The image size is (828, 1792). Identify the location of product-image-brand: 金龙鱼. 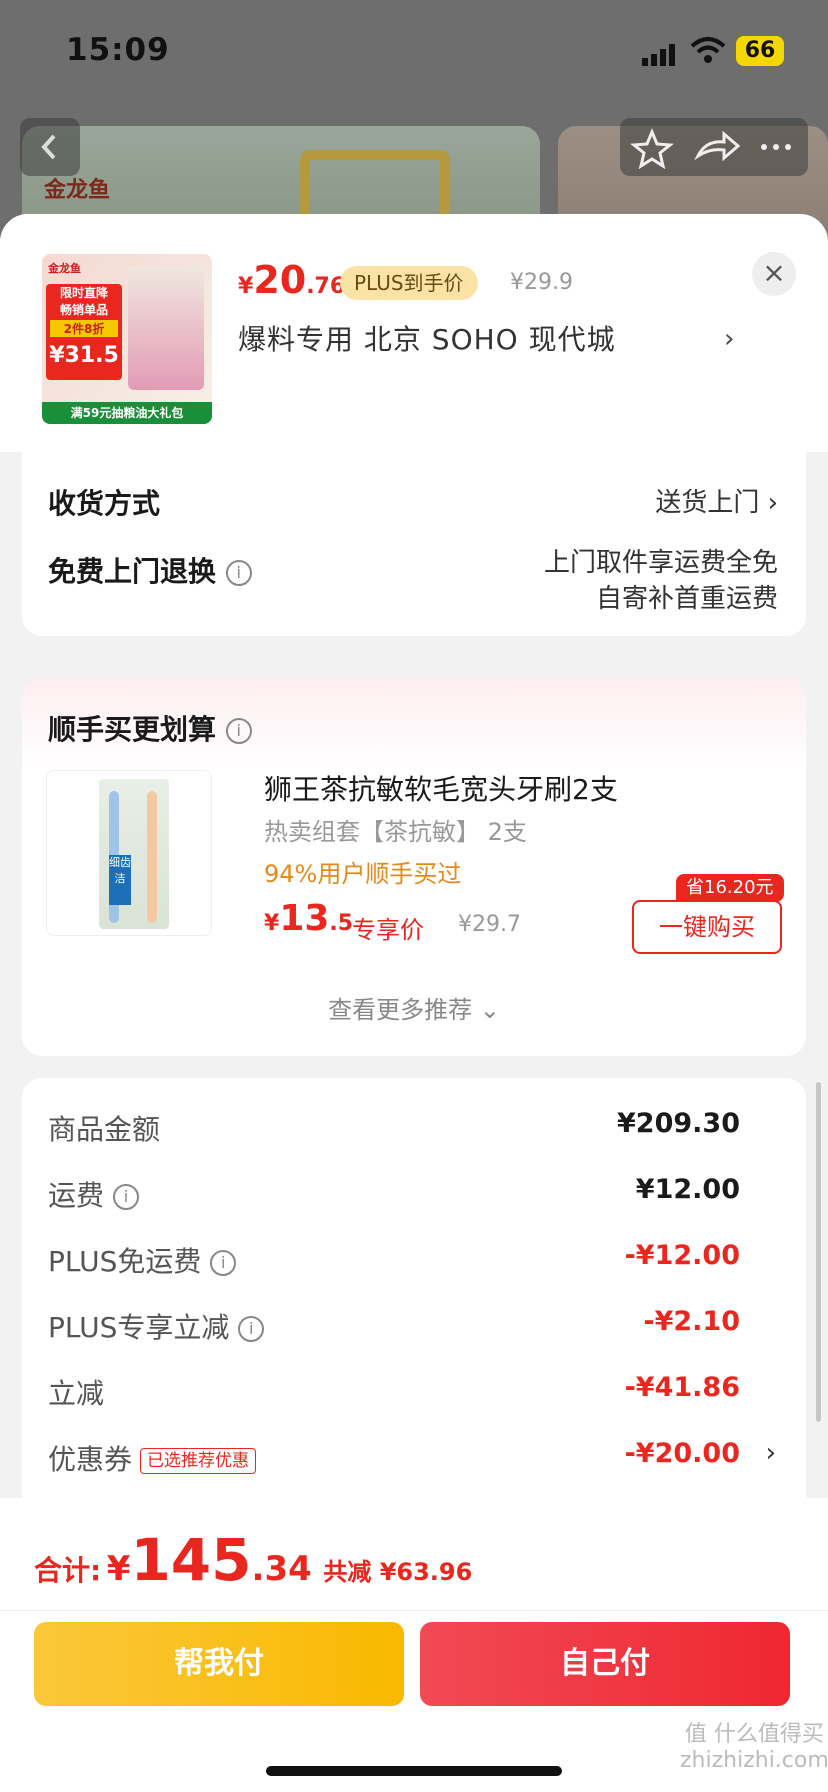
(64, 268).